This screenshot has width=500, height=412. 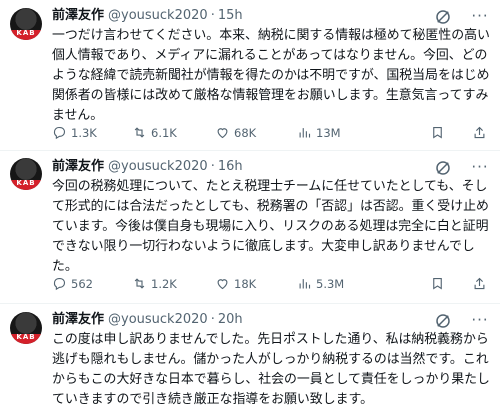 I want to click on like-count: 68K, so click(x=245, y=133).